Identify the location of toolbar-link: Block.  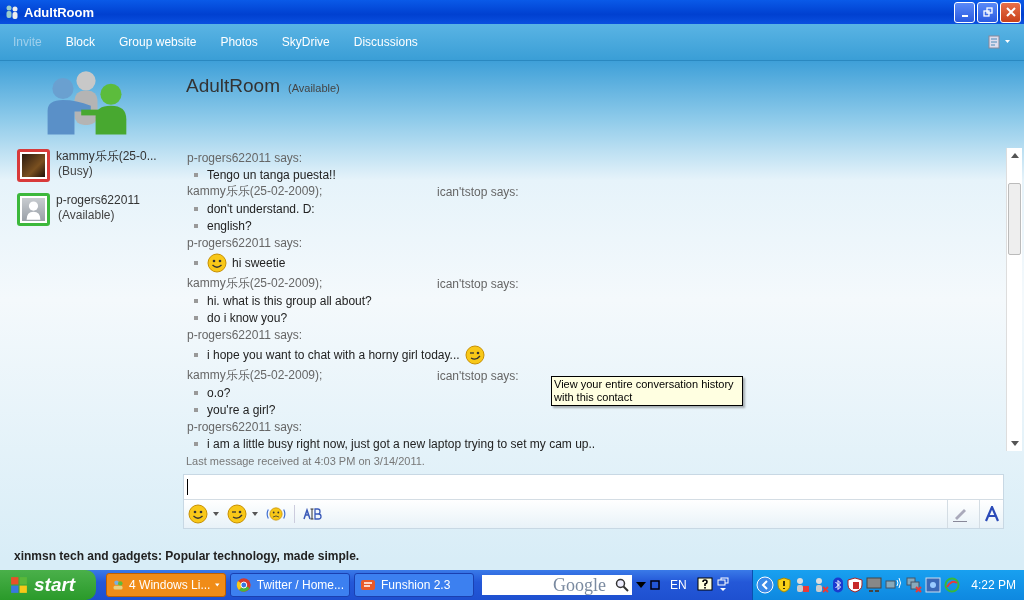
(80, 42).